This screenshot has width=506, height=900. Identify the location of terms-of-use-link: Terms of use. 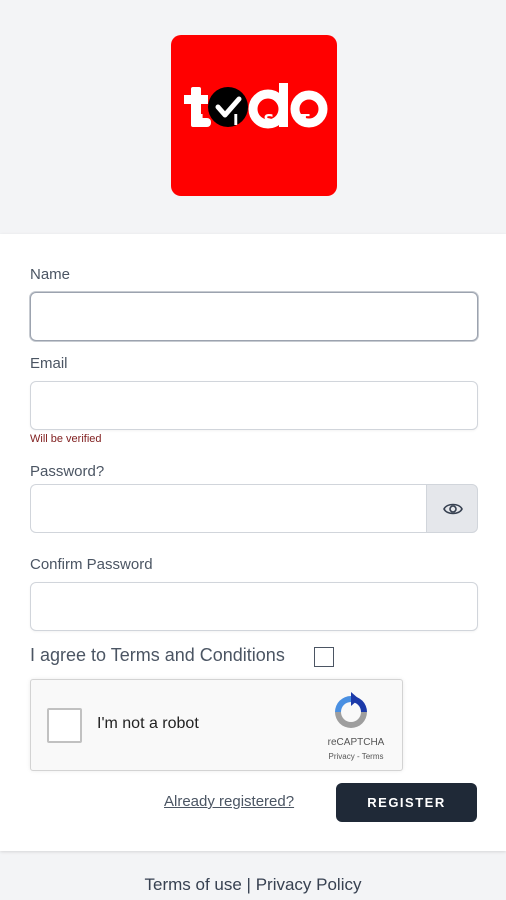
(192, 884).